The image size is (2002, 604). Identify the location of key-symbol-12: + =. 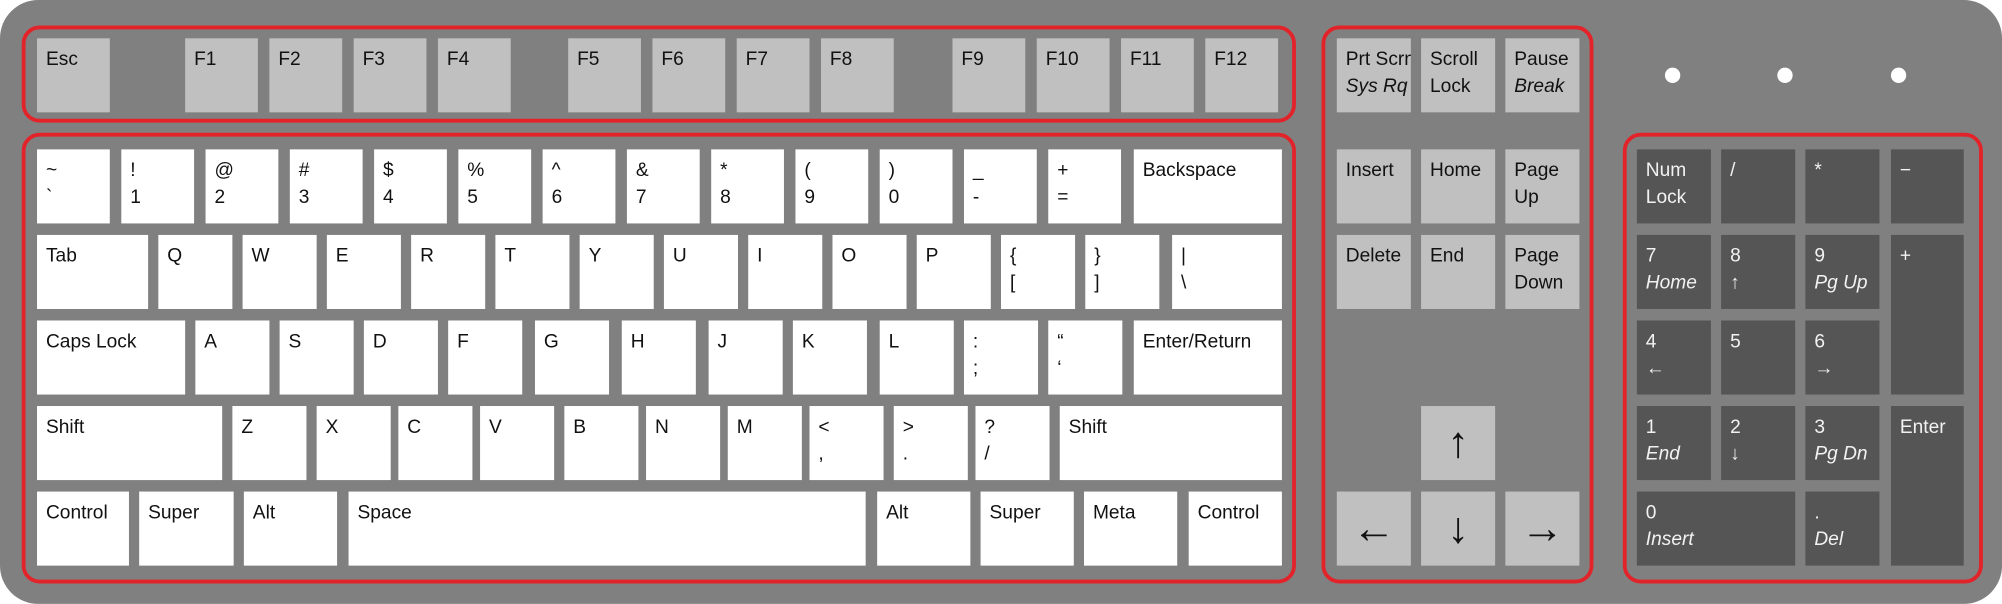
(1085, 186).